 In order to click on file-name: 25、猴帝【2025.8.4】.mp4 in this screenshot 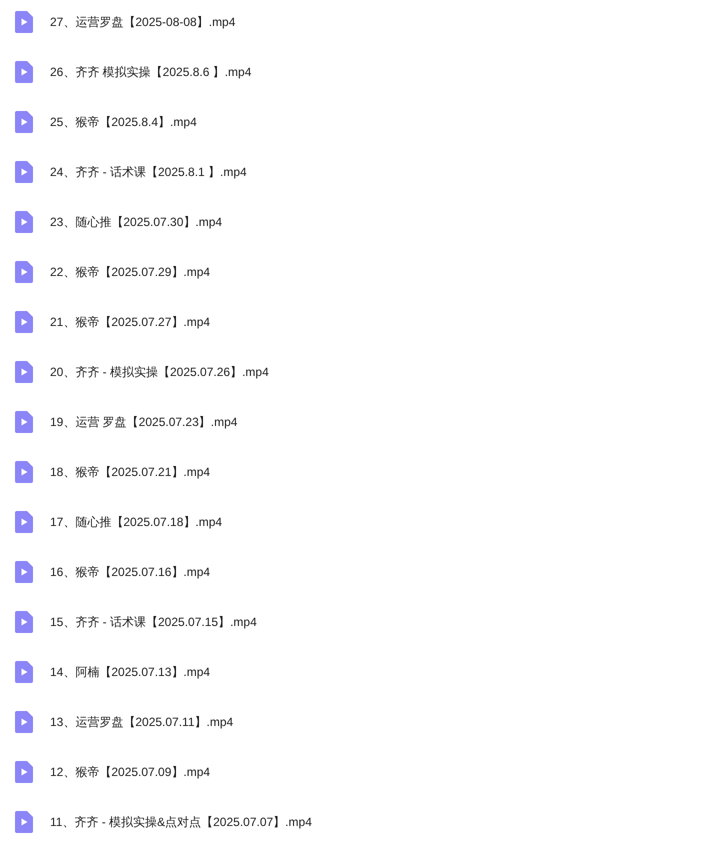, I will do `click(123, 122)`.